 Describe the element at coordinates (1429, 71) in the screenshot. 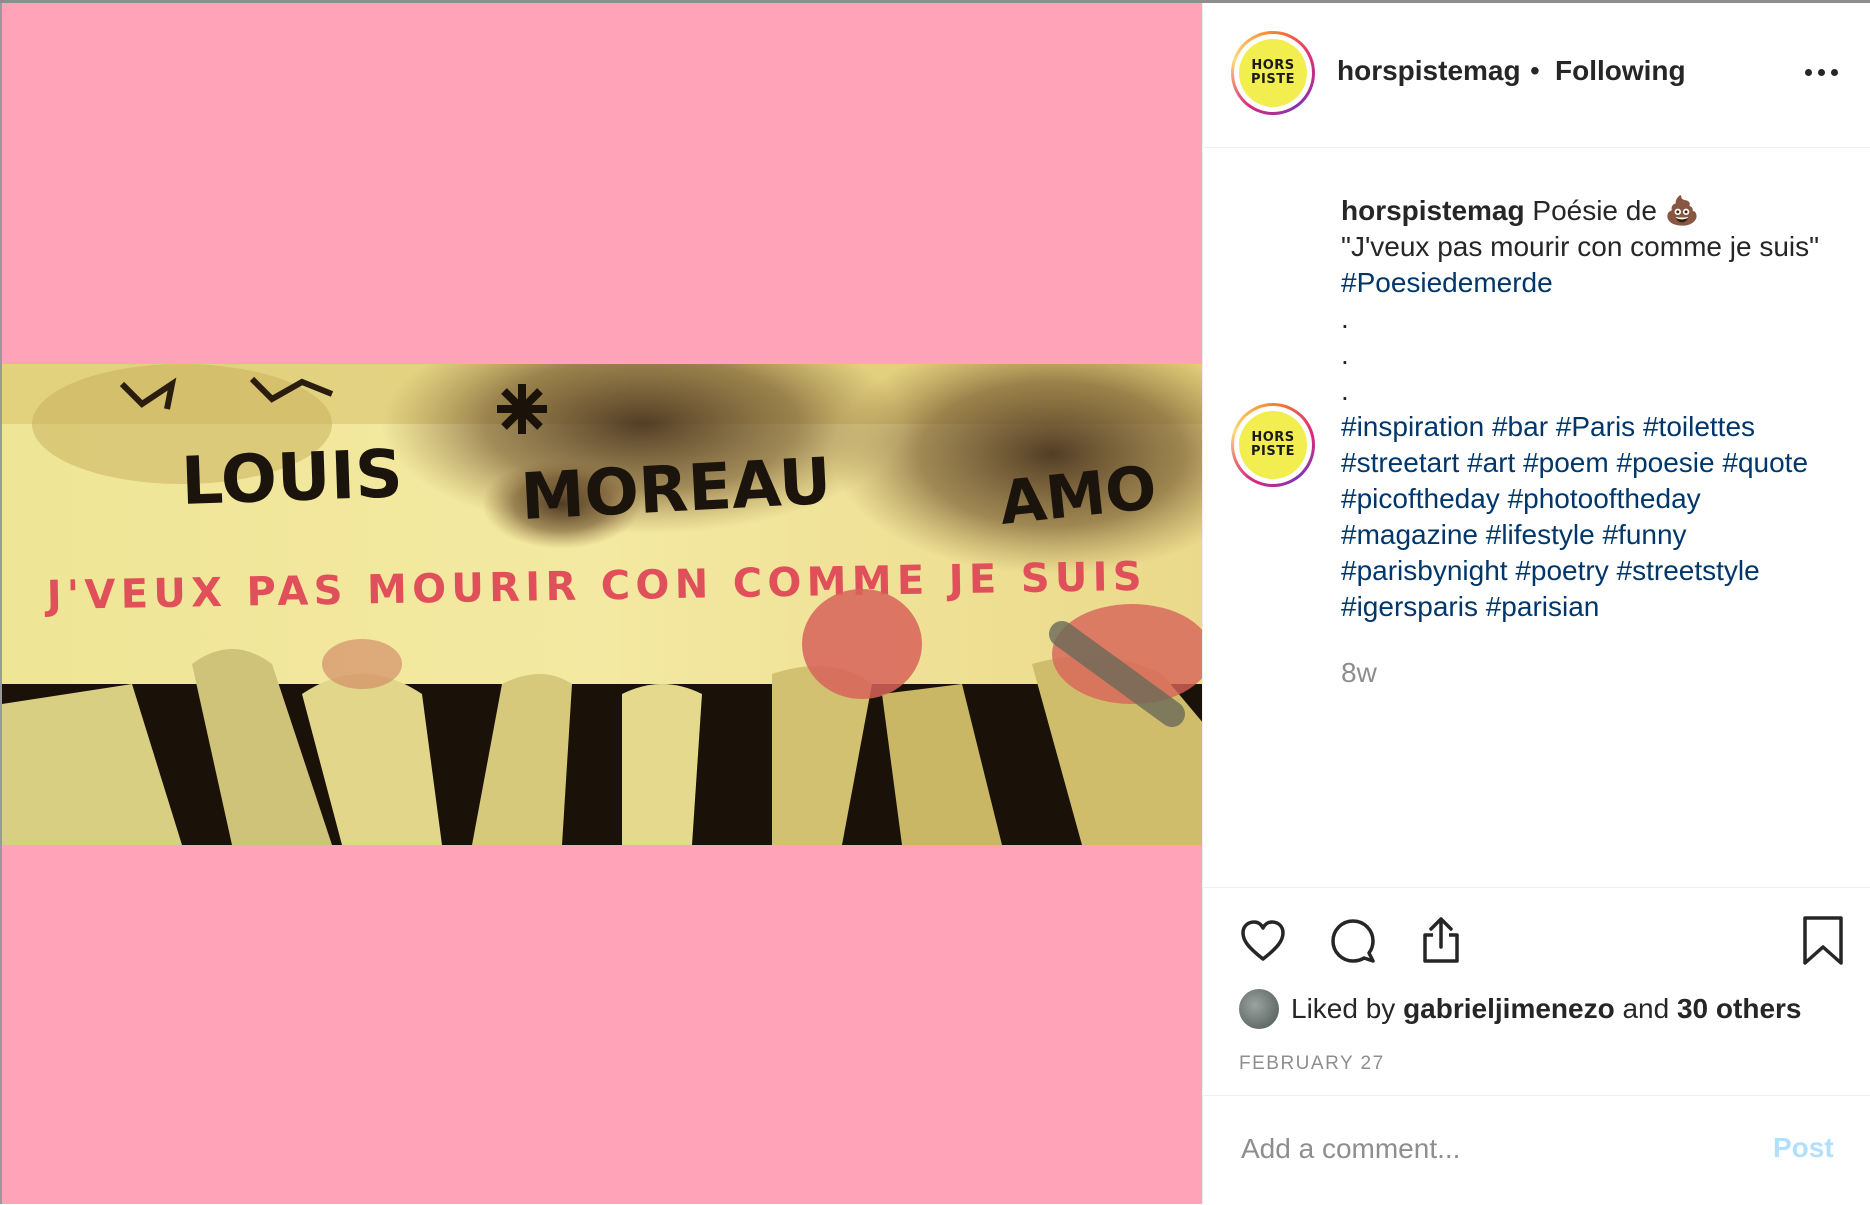

I see `header-username: horspistemag` at that location.